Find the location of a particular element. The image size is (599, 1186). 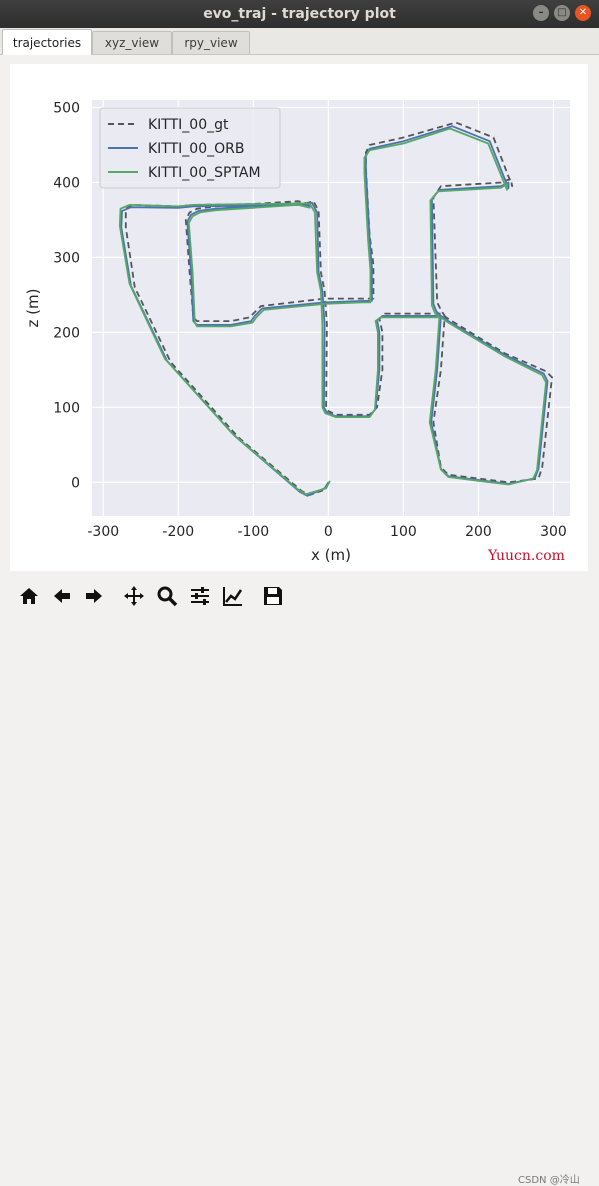

save-button is located at coordinates (274, 597).